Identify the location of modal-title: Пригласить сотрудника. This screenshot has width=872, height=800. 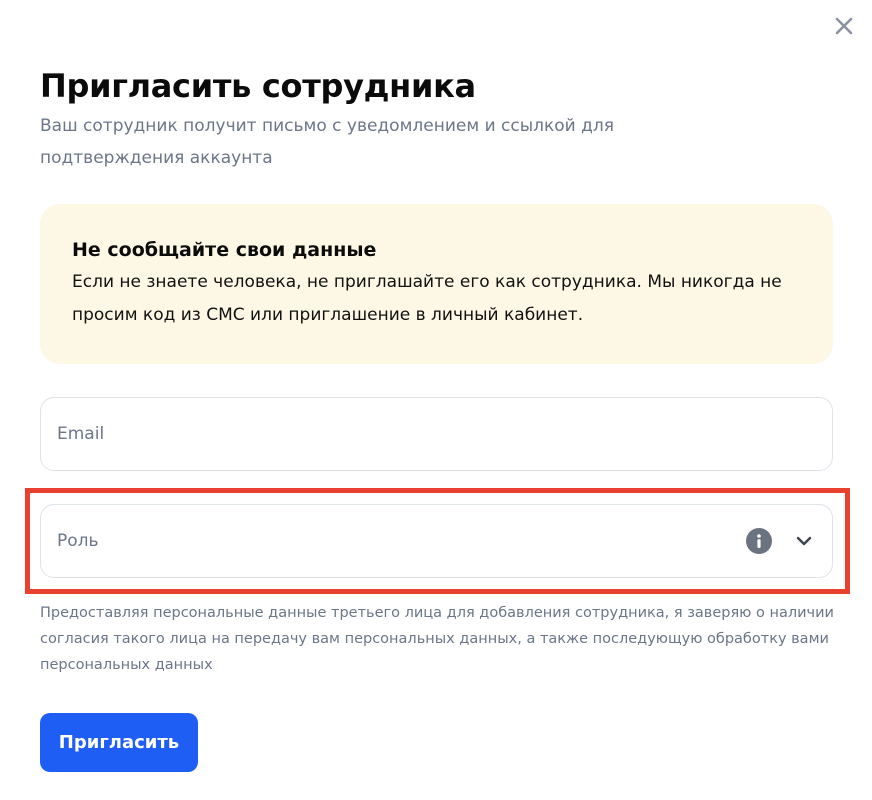
(258, 86).